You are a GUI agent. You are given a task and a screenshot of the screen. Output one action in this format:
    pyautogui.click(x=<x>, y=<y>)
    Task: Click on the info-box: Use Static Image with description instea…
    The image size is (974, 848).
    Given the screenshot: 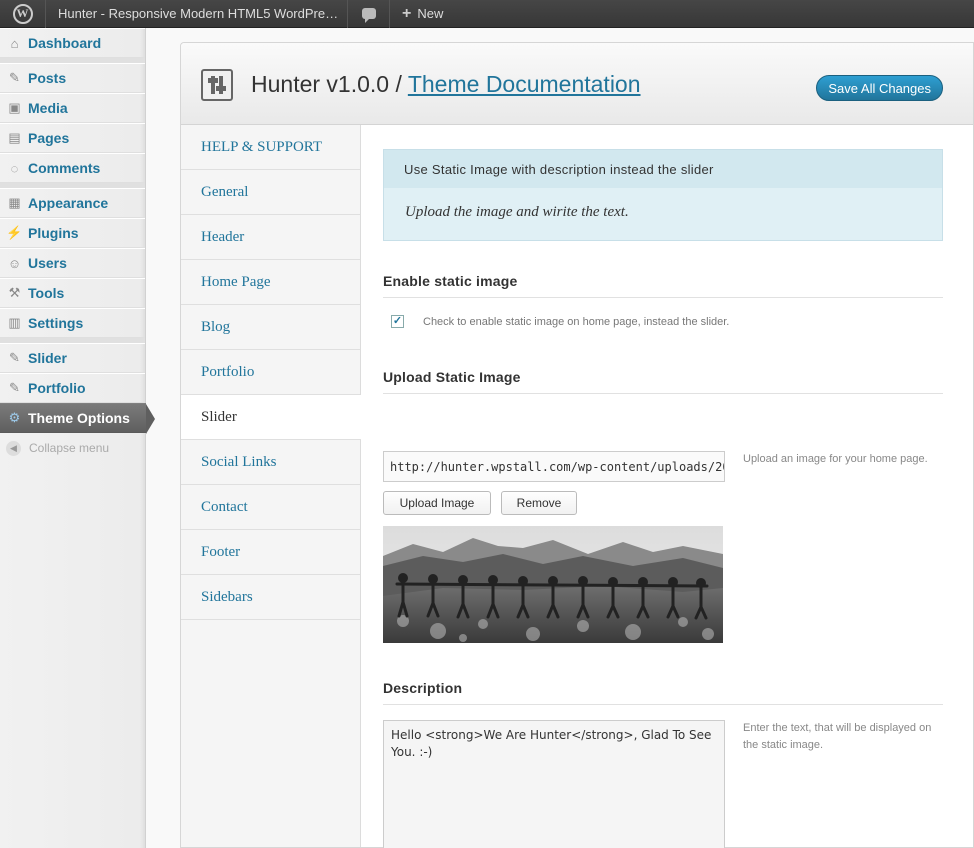 What is the action you would take?
    pyautogui.click(x=663, y=195)
    